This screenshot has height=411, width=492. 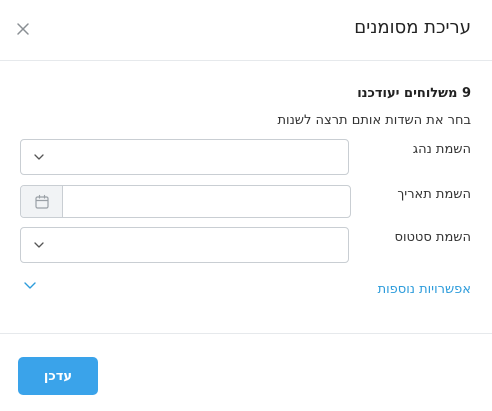 I want to click on update-button: עדכן, so click(x=58, y=376).